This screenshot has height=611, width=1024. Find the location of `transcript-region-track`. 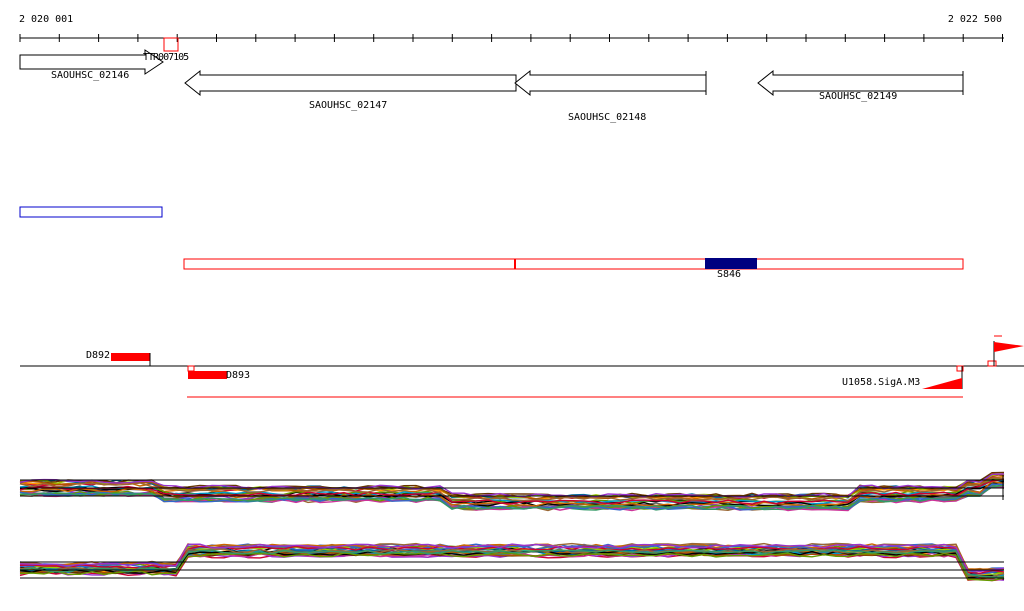

transcript-region-track is located at coordinates (573, 264).